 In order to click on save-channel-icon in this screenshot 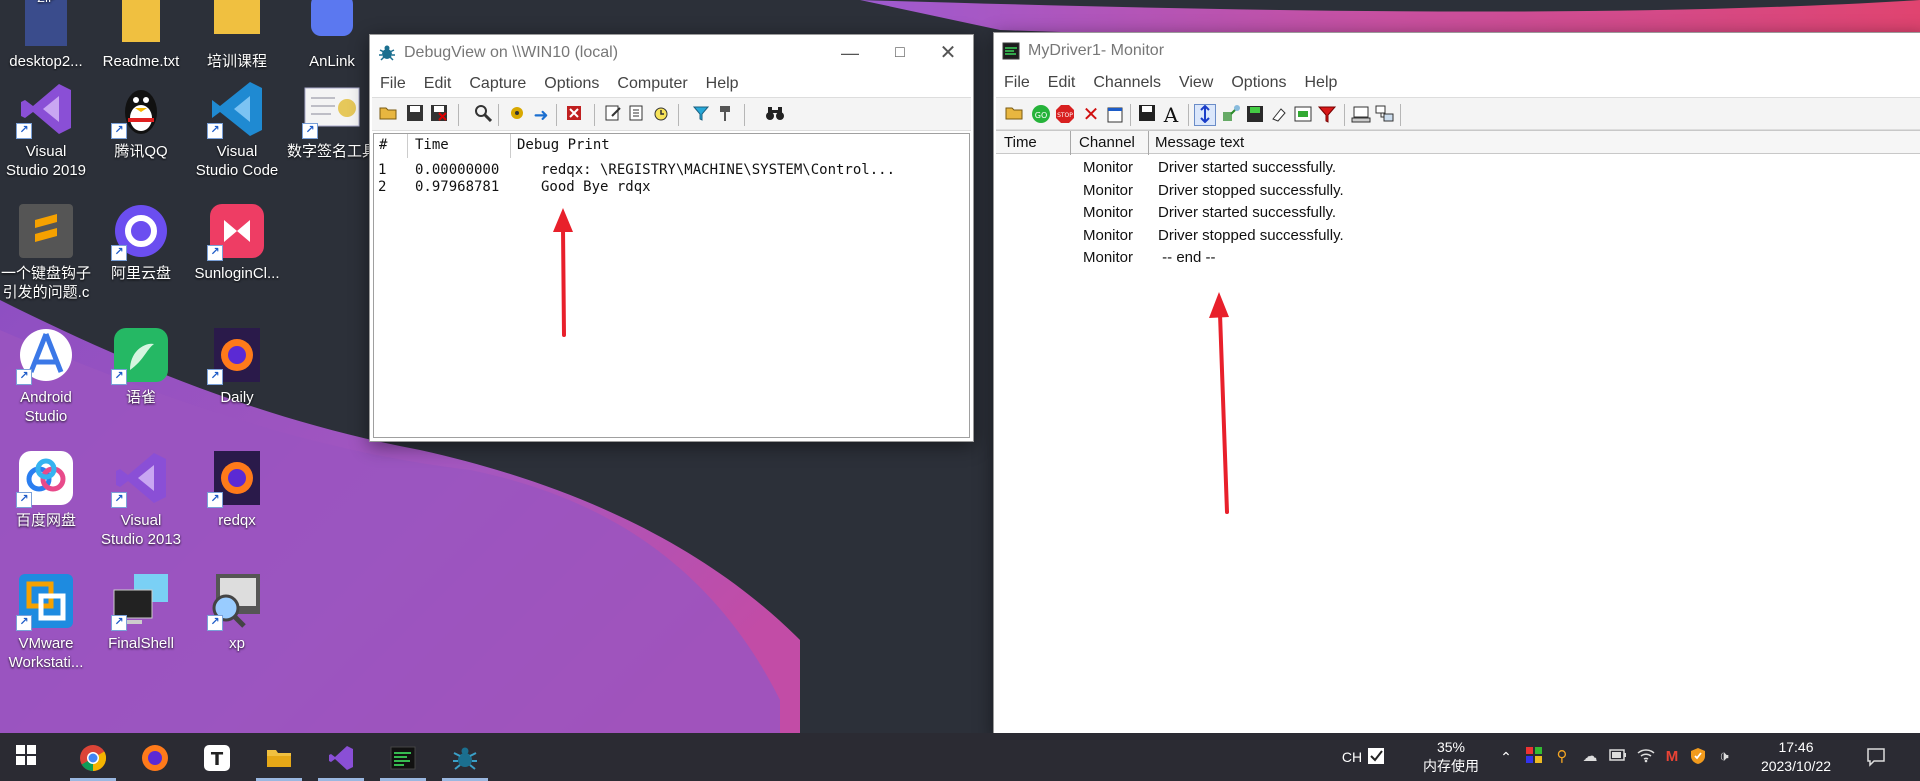, I will do `click(1255, 115)`.